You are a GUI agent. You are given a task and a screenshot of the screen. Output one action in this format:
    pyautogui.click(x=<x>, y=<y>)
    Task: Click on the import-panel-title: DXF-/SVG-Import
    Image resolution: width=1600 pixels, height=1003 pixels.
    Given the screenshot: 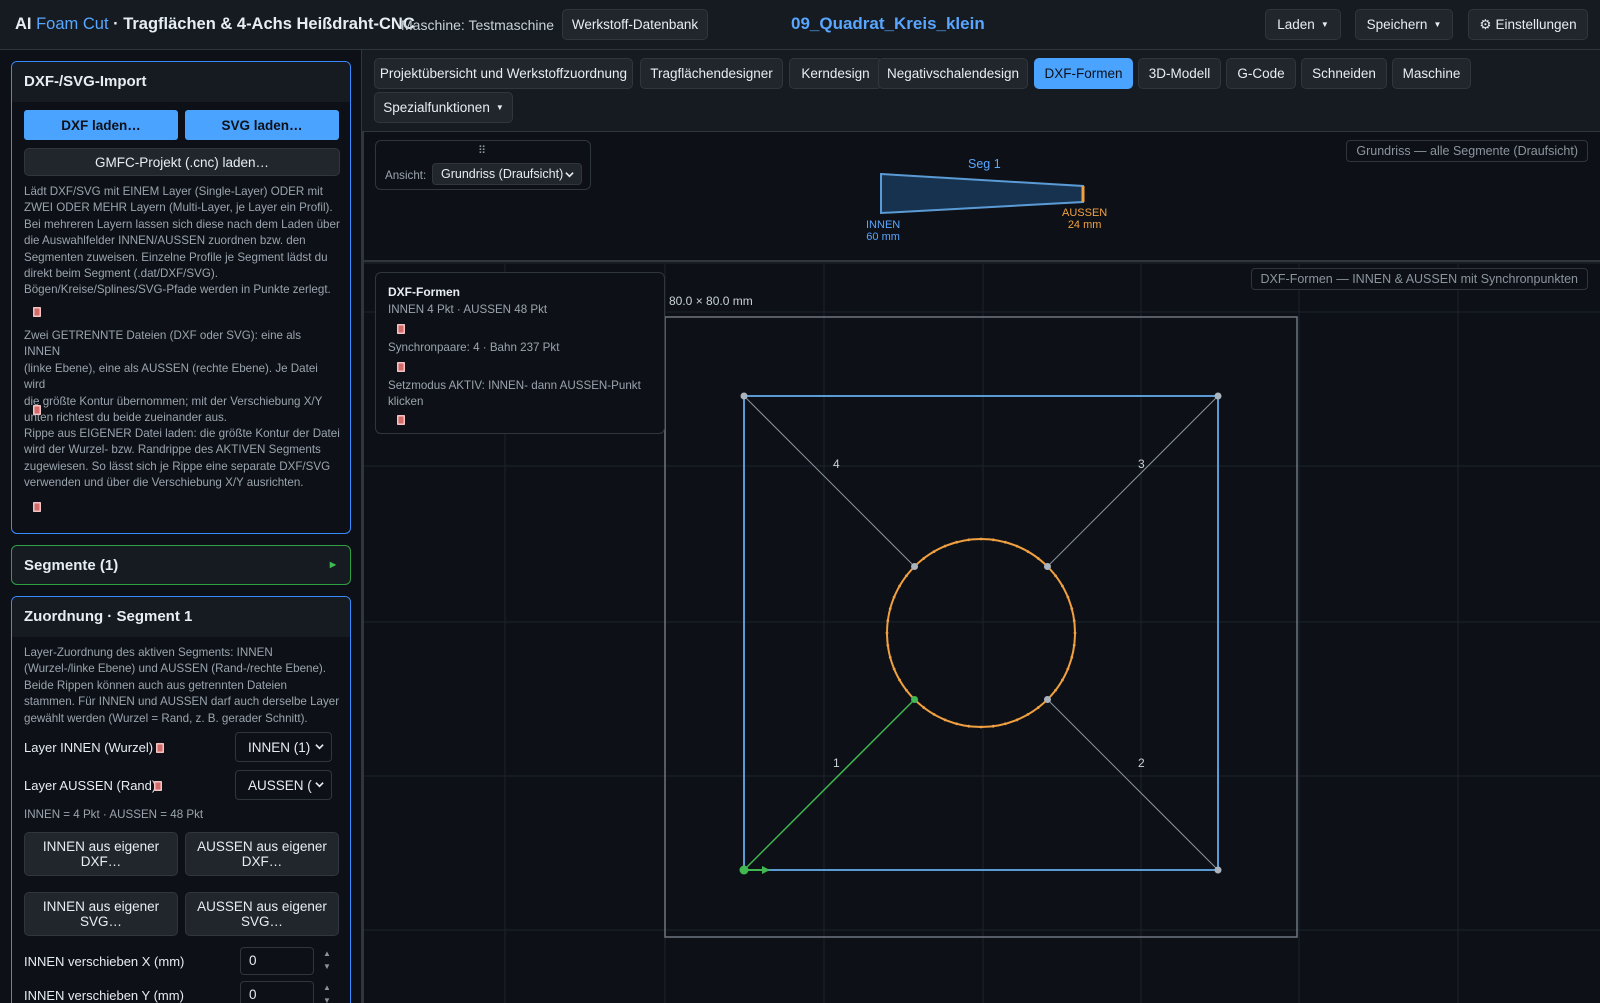 What is the action you would take?
    pyautogui.click(x=181, y=82)
    